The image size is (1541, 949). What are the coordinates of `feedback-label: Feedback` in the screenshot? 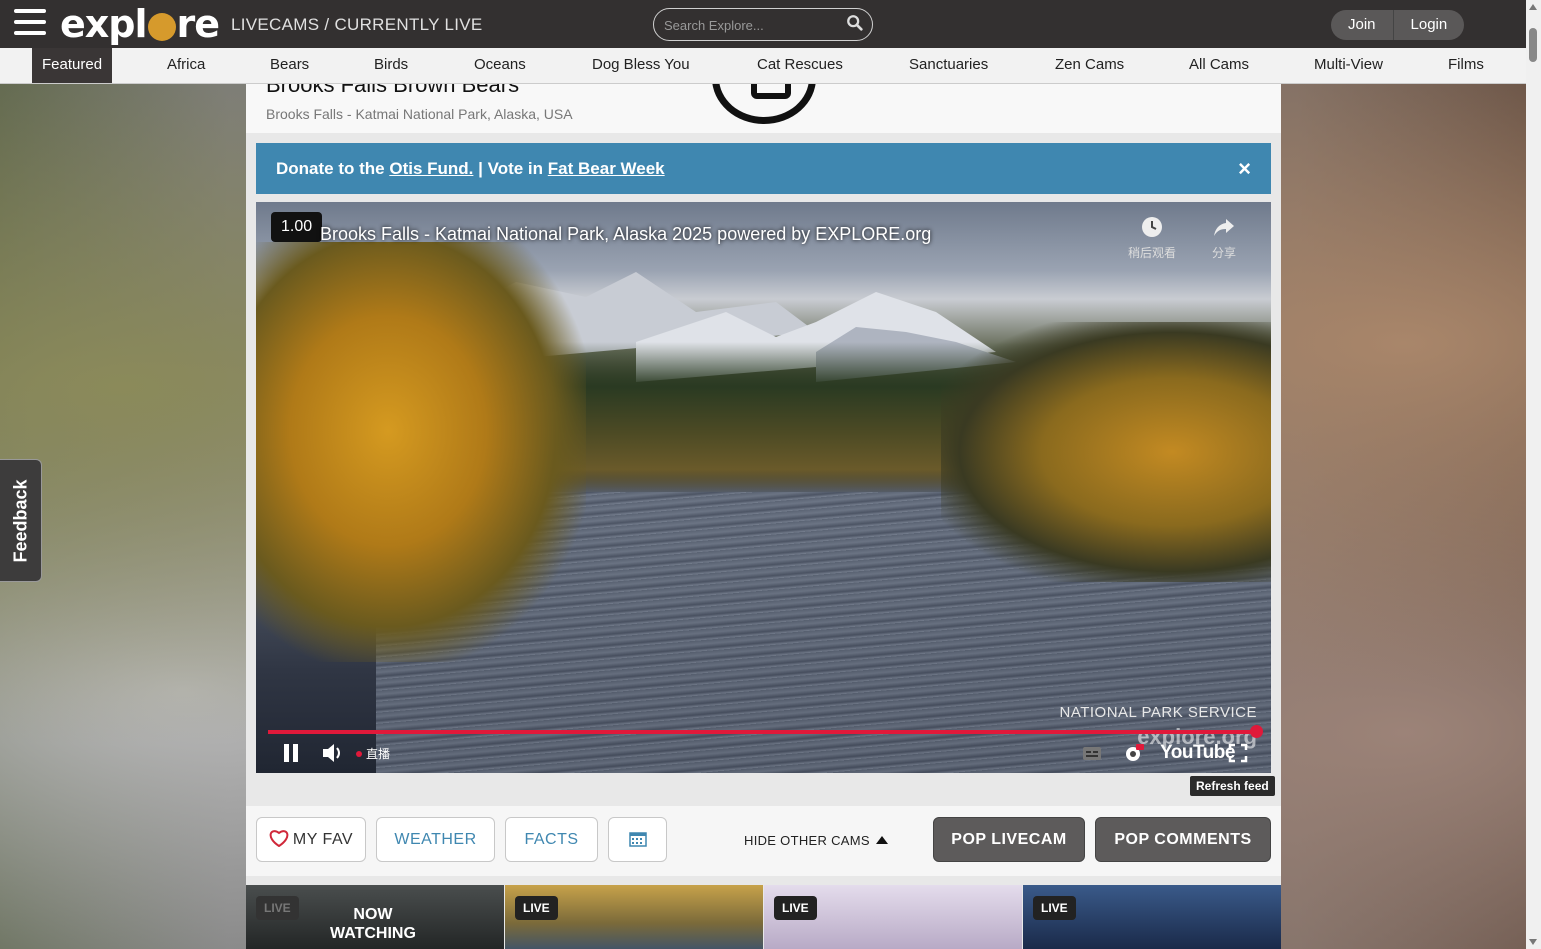 It's located at (20, 520).